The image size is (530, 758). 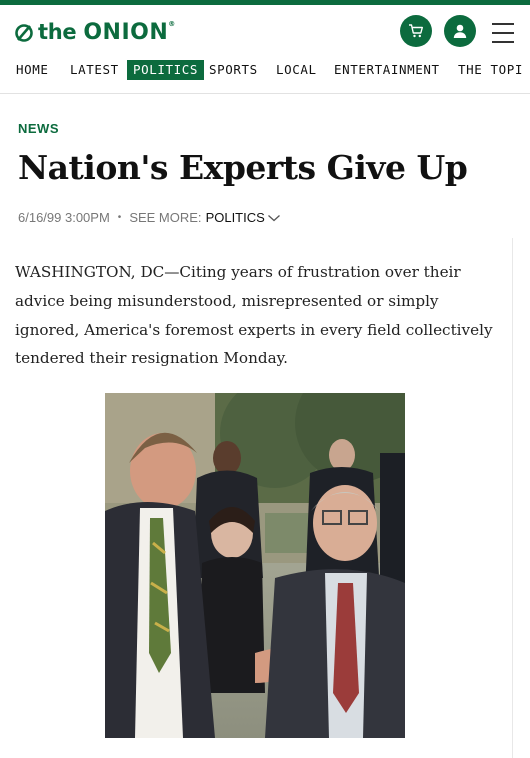 I want to click on nav-item-home: HOME, so click(x=32, y=70).